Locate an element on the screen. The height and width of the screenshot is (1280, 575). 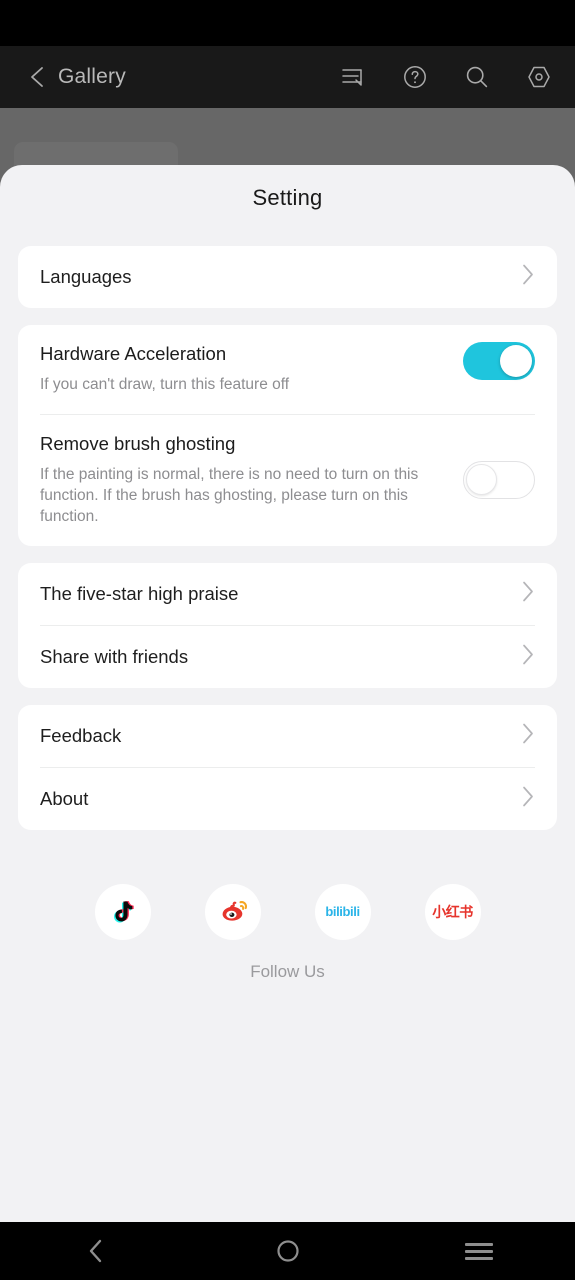
nav-back-button is located at coordinates (96, 1251).